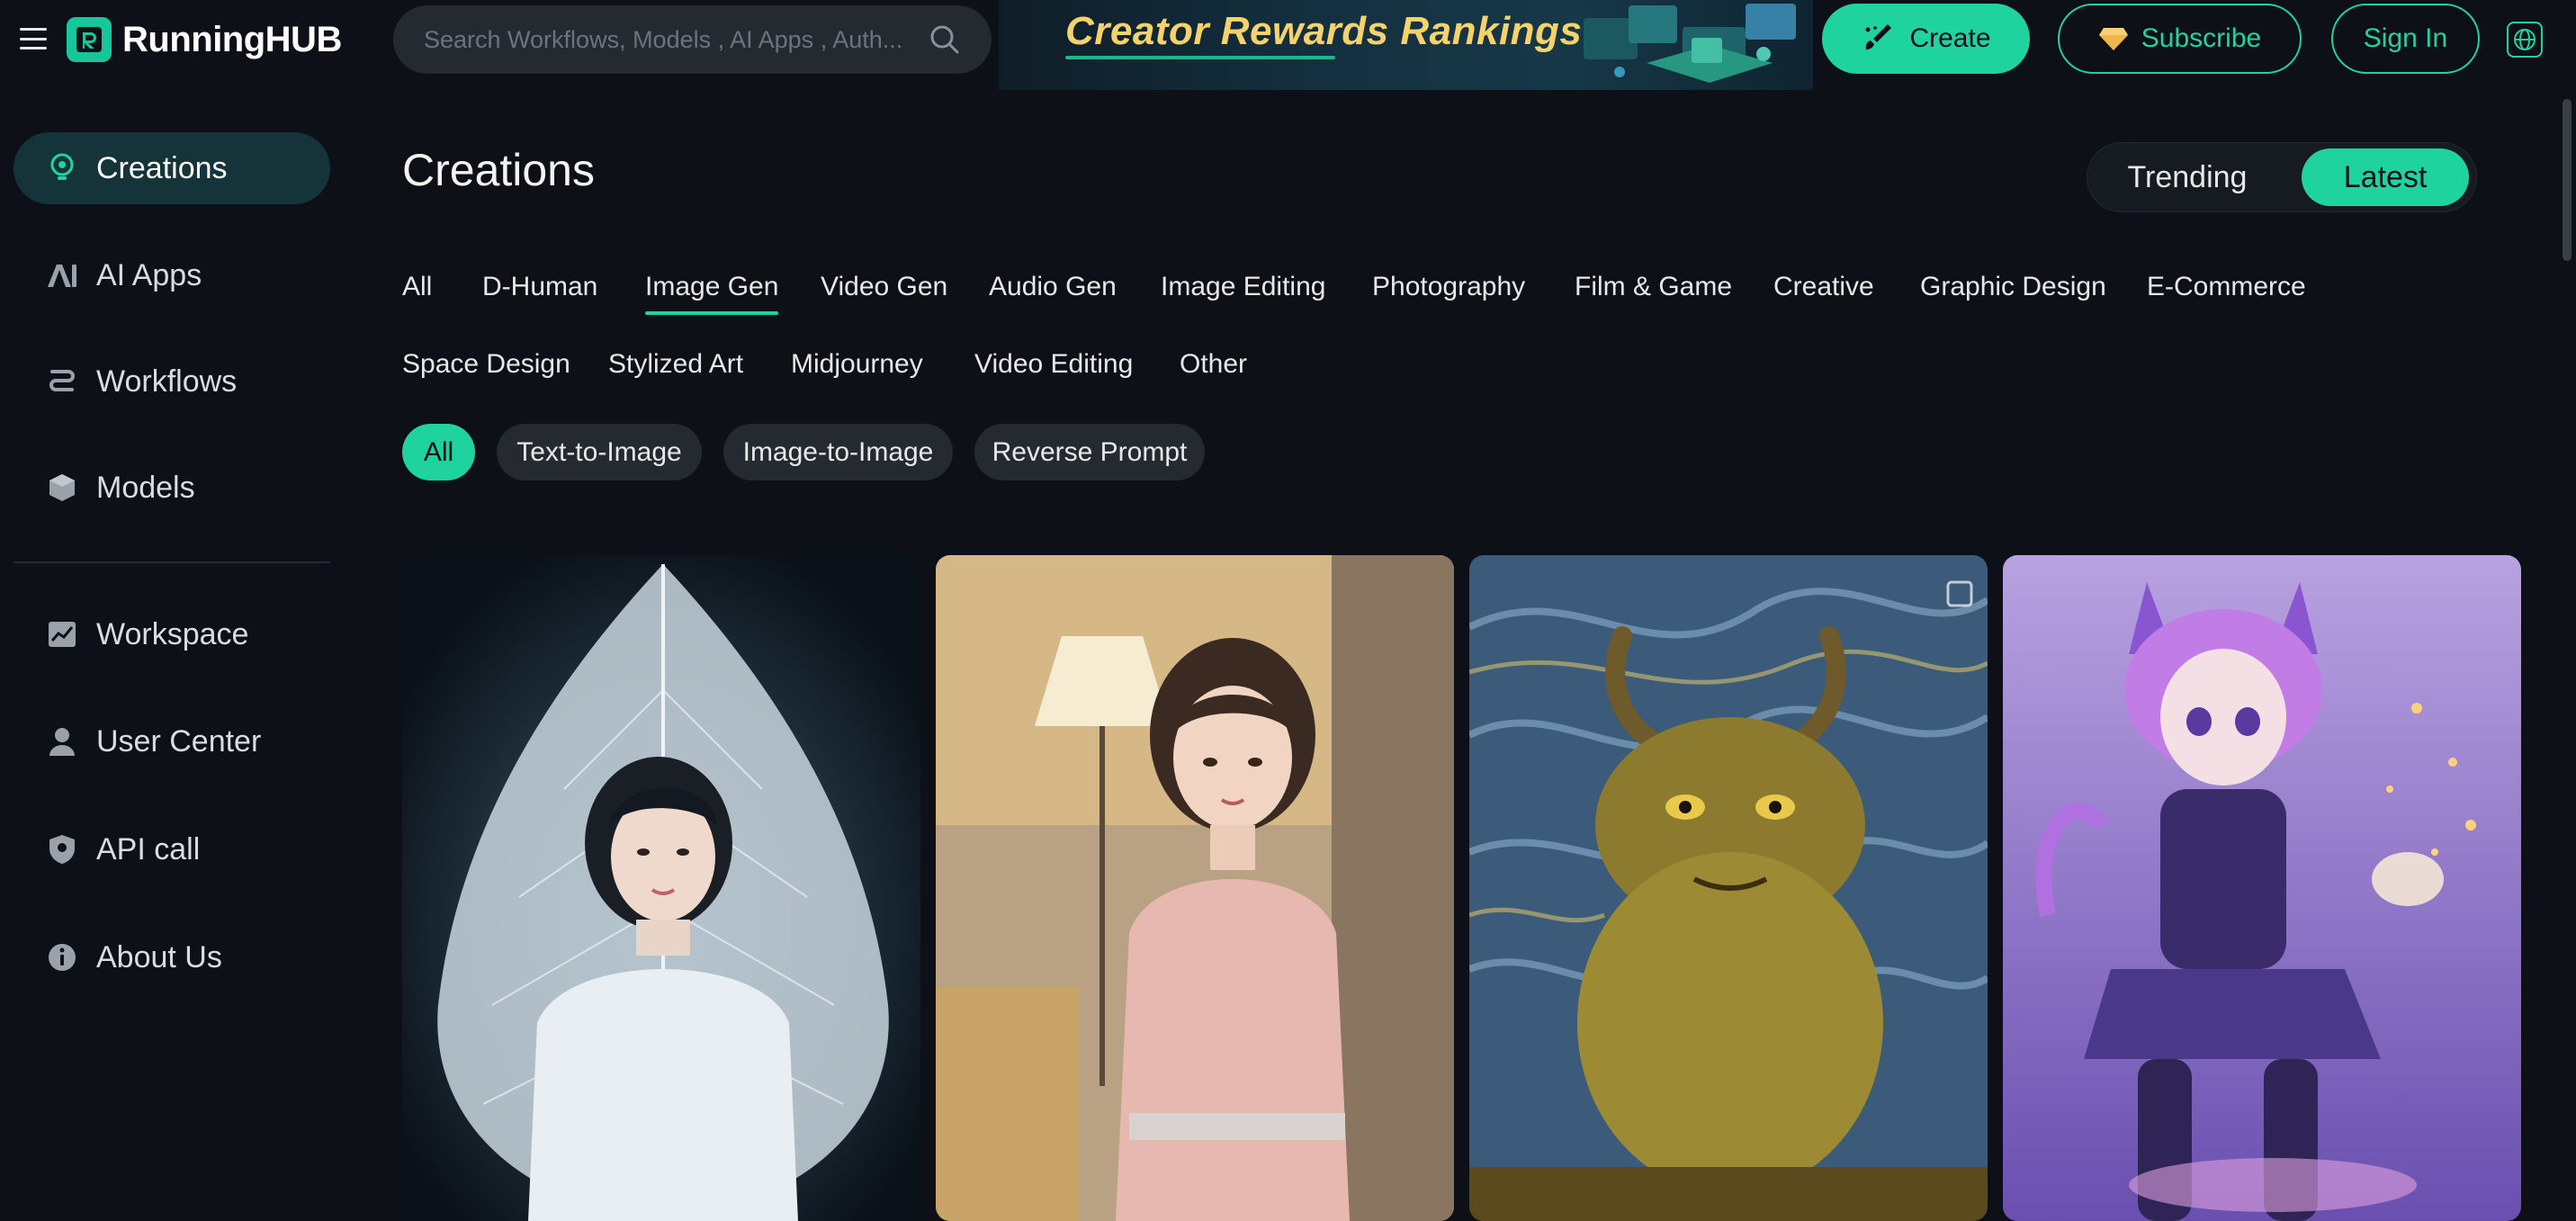 The height and width of the screenshot is (1221, 2576). I want to click on search-input, so click(675, 40).